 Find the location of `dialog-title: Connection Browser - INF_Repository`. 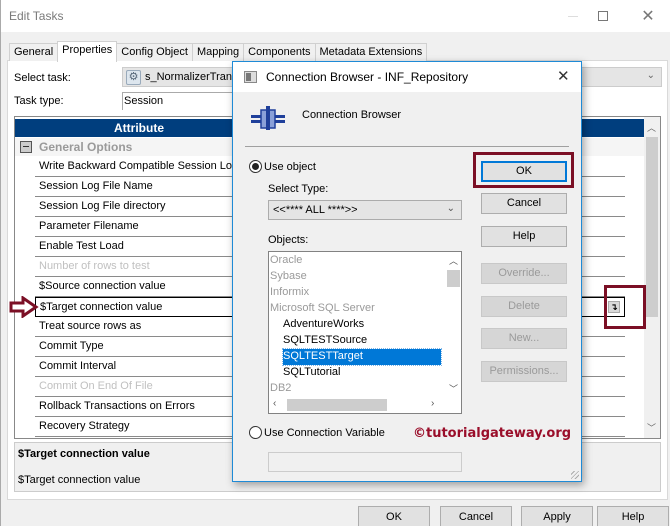

dialog-title: Connection Browser - INF_Repository is located at coordinates (367, 77).